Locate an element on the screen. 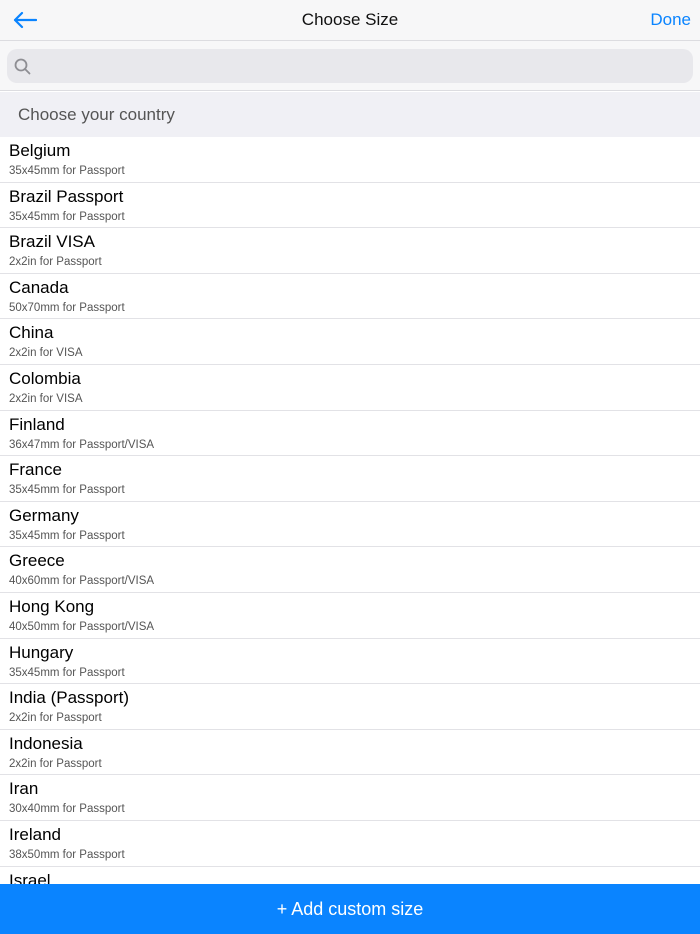 The image size is (700, 934). add-custom-size-button: + Add custom size is located at coordinates (350, 909).